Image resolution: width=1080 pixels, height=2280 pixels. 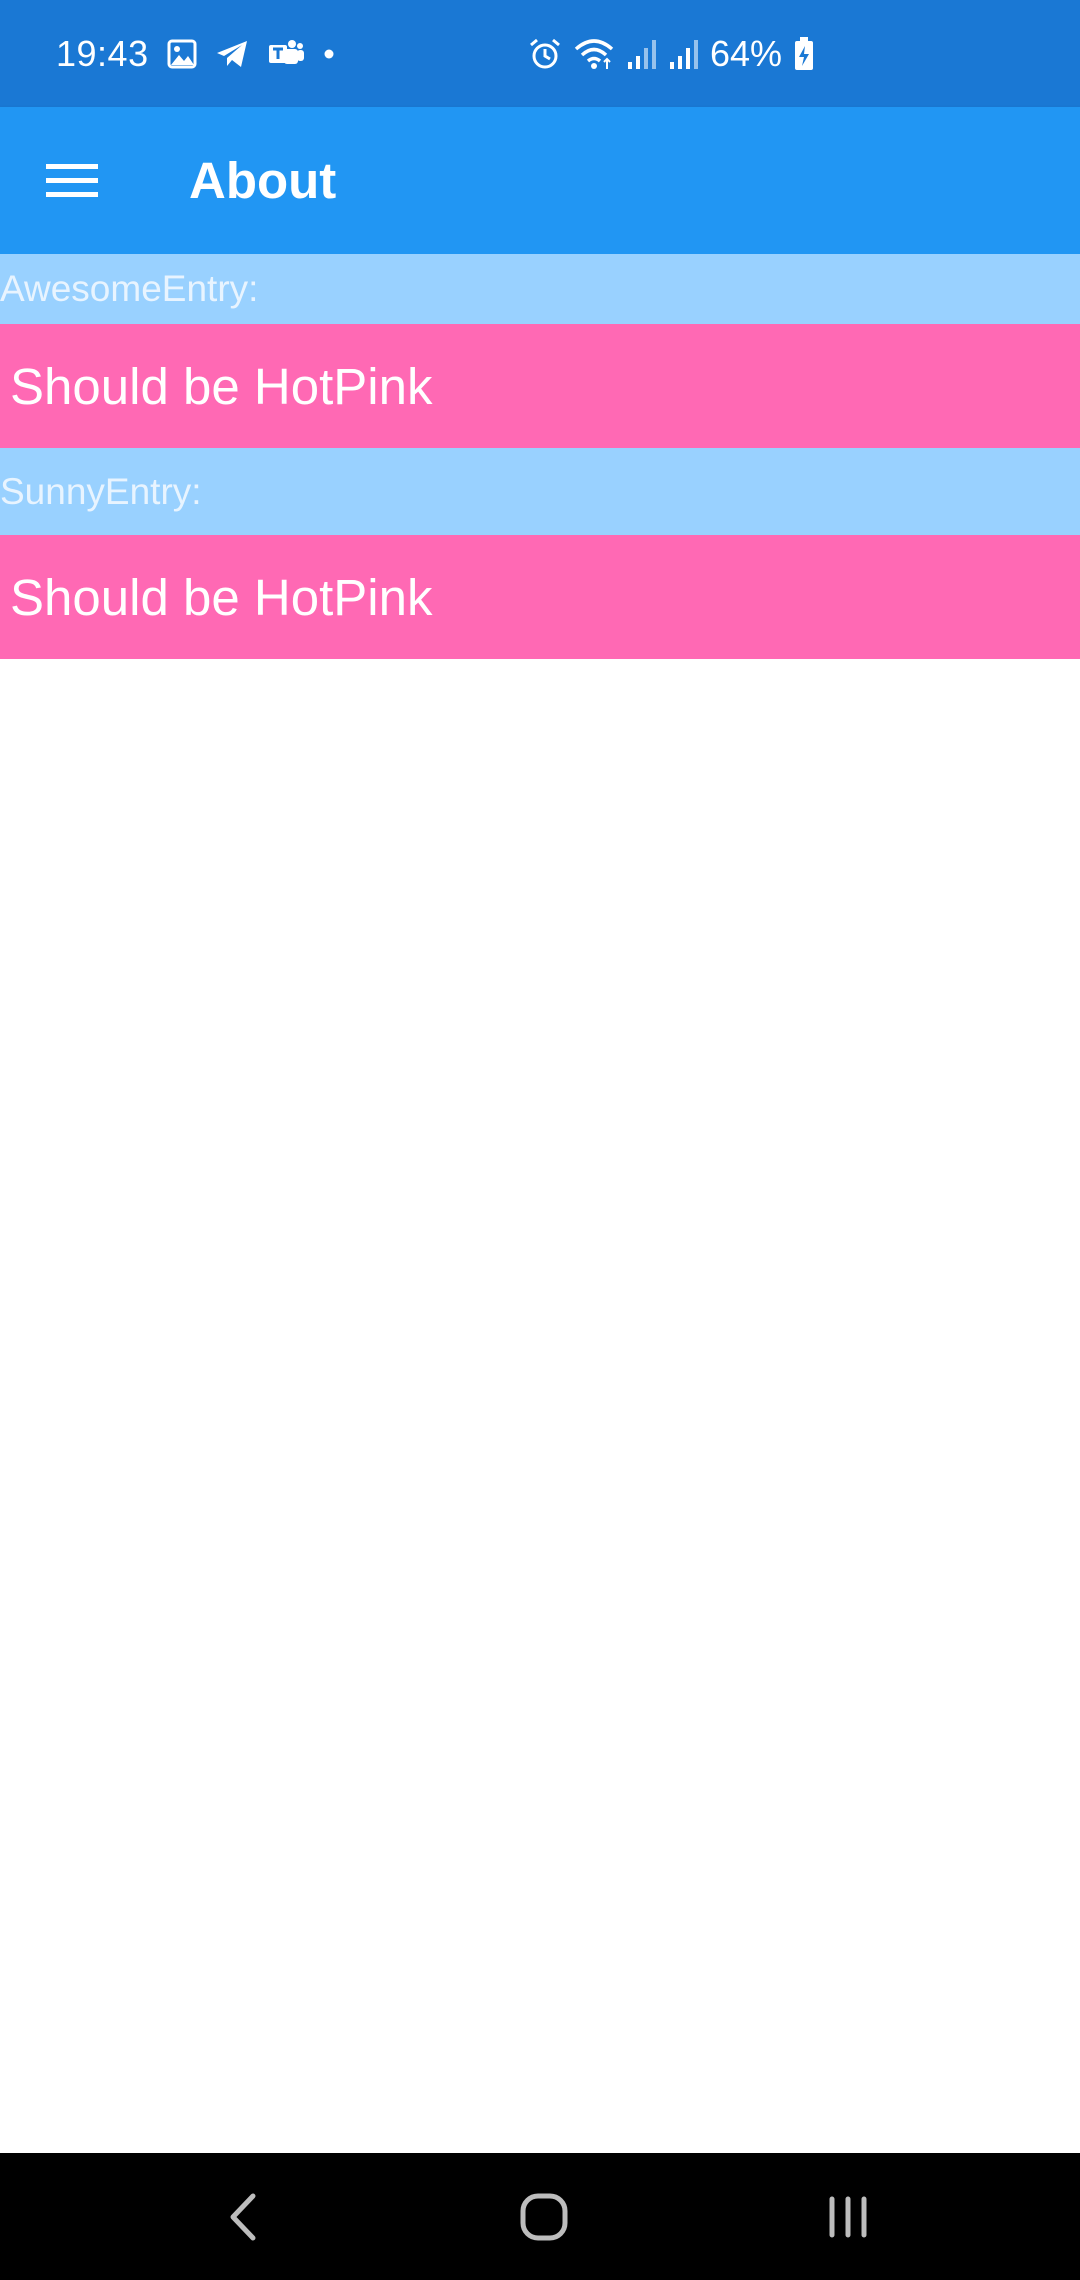 What do you see at coordinates (243, 2216) in the screenshot?
I see `back-icon` at bounding box center [243, 2216].